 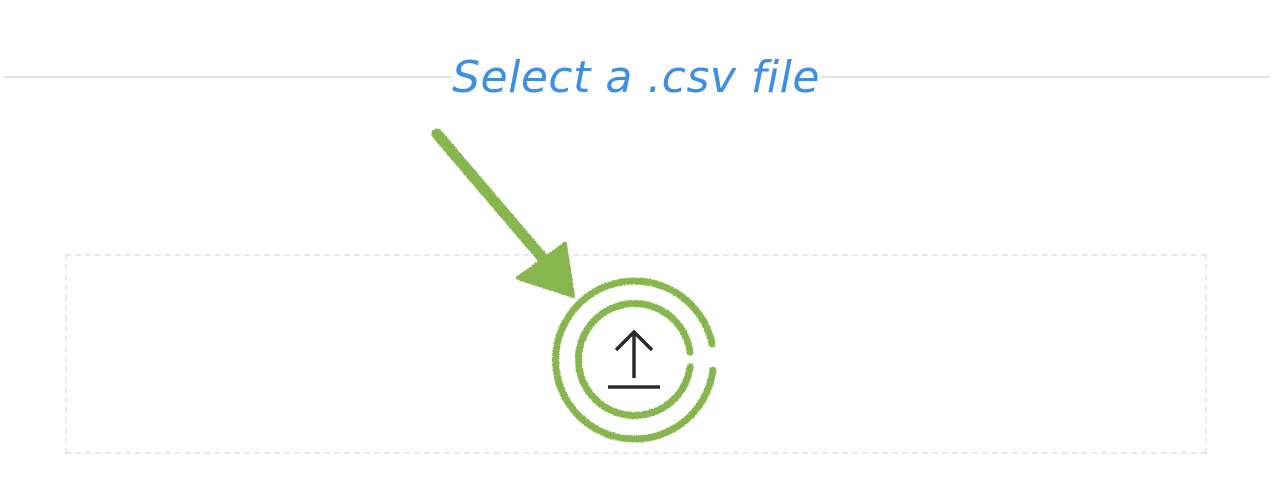 I want to click on title-row: Select a .csv file, so click(x=638, y=78).